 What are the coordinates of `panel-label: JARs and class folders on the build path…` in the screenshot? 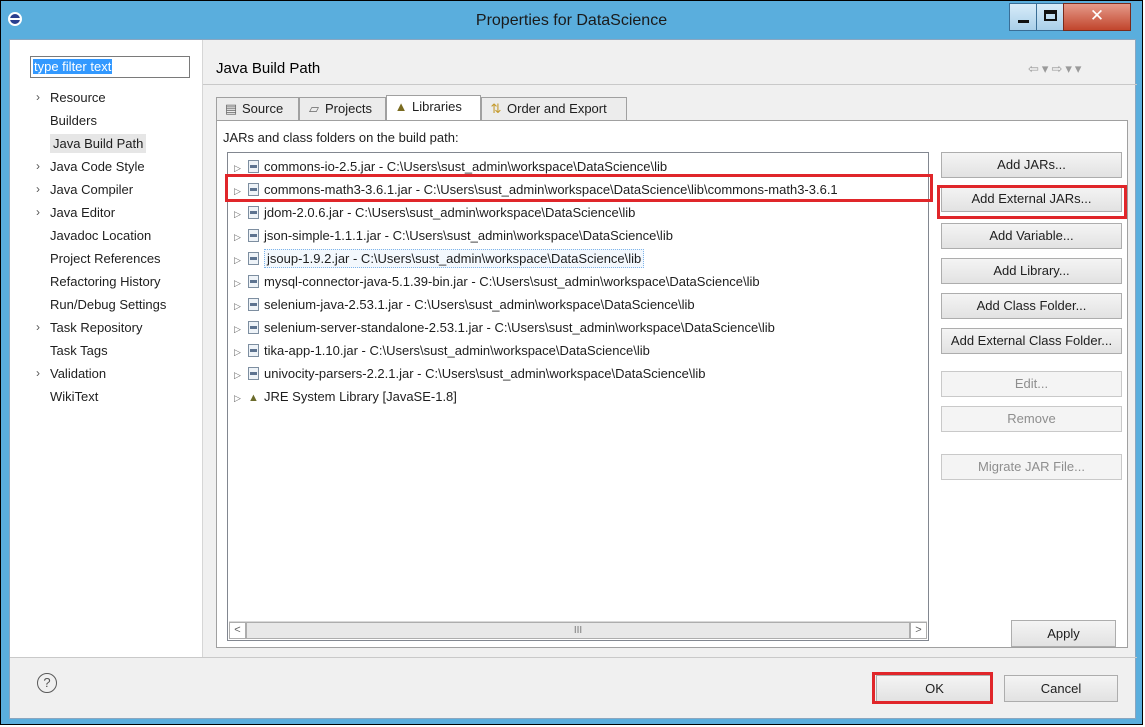 It's located at (341, 137).